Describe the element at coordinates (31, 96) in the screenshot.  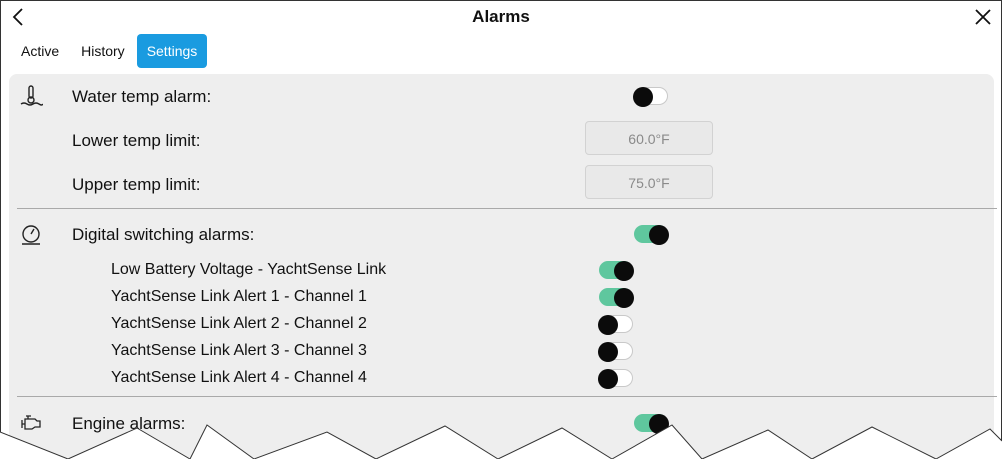
I see `water-temperature-icon` at that location.